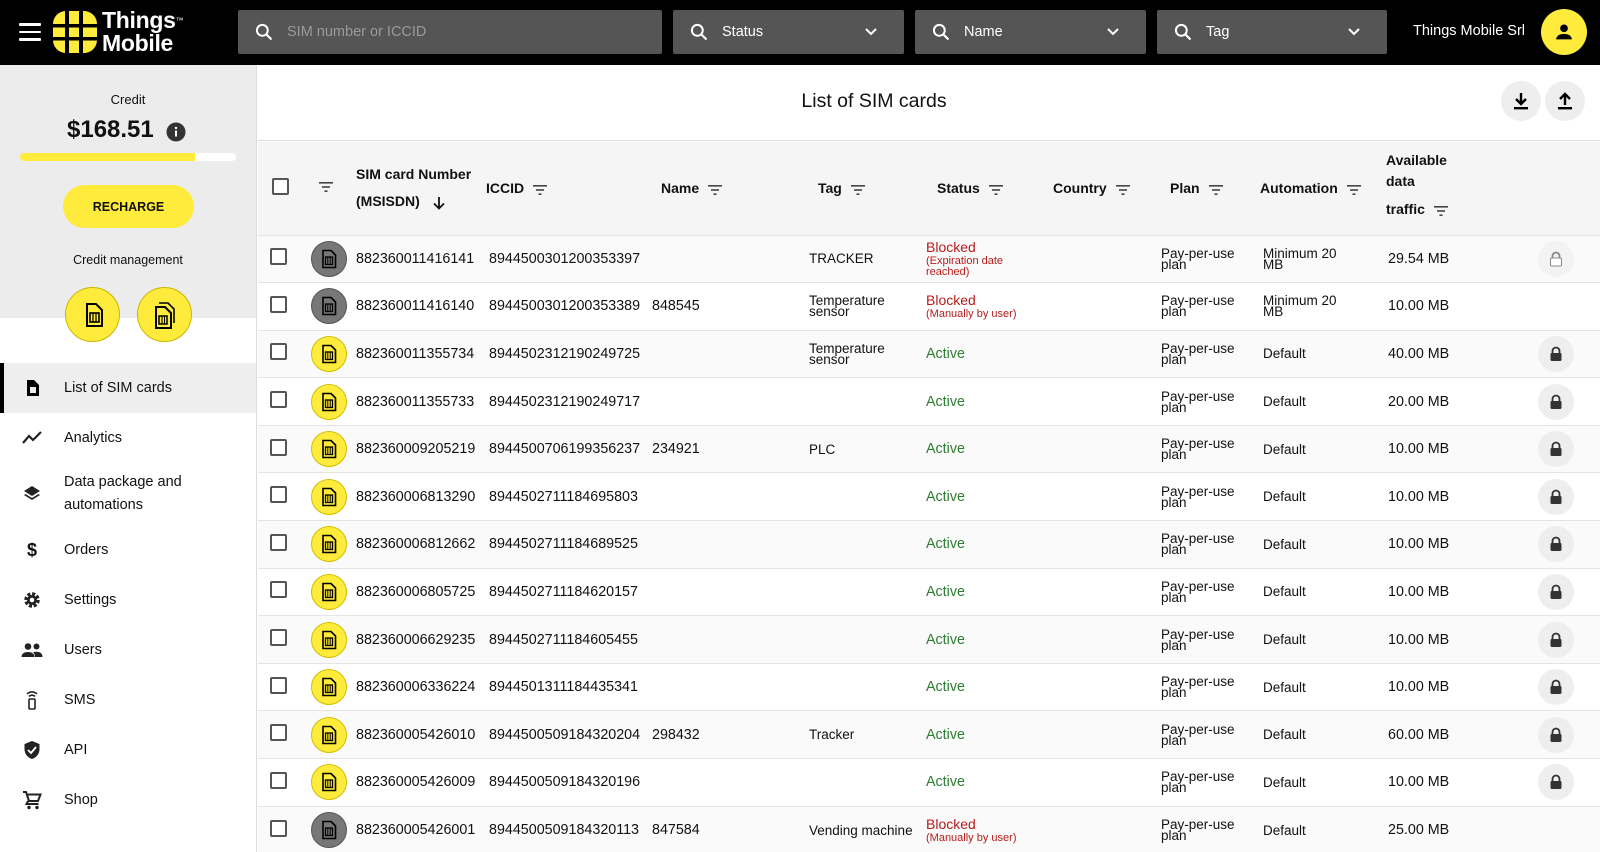  I want to click on select-all-checkbox, so click(280, 187).